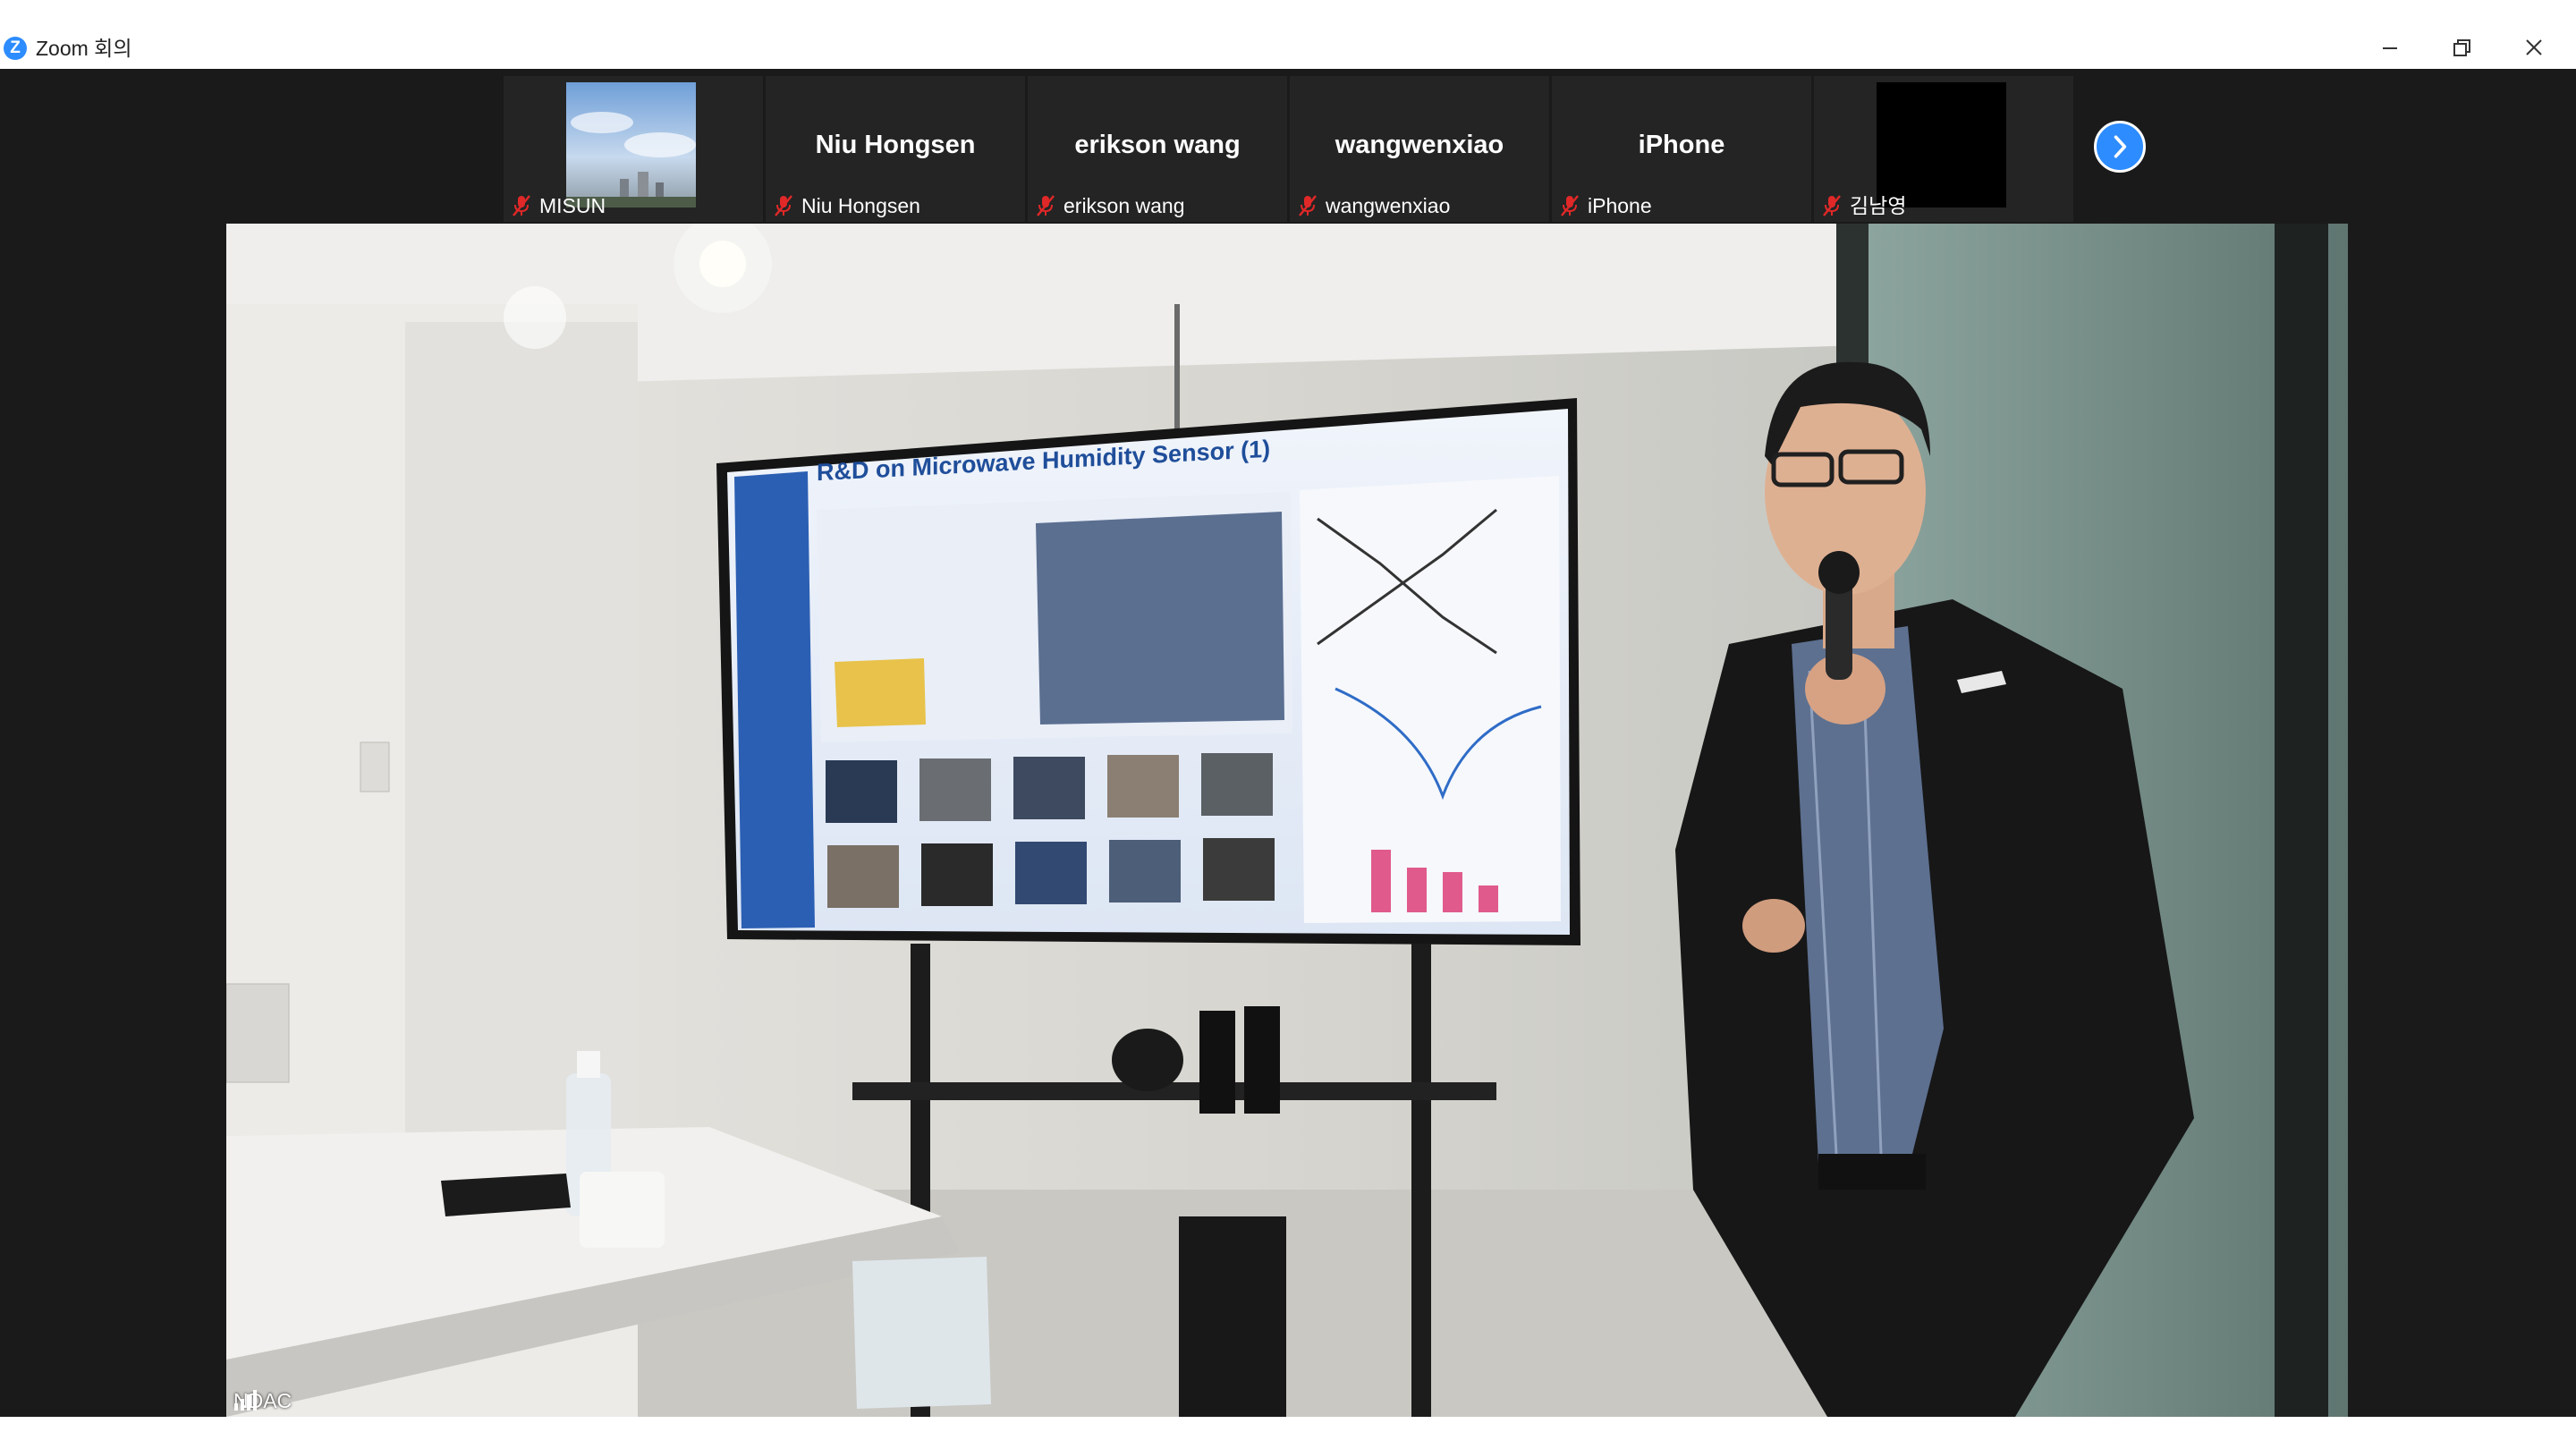 Image resolution: width=2576 pixels, height=1449 pixels. I want to click on participant-tile-misun: MISUN, so click(633, 149).